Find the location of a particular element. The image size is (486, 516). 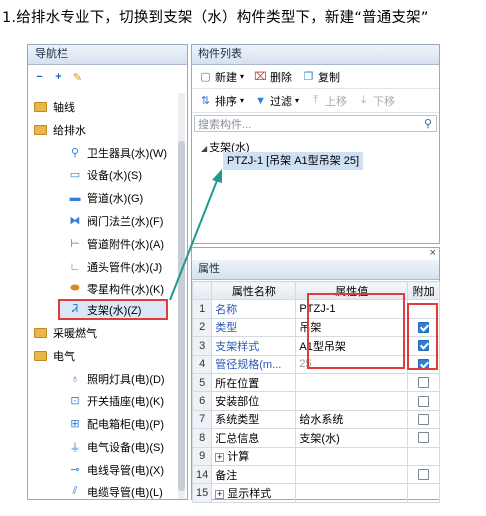

arrow-line is located at coordinates (194, 239).